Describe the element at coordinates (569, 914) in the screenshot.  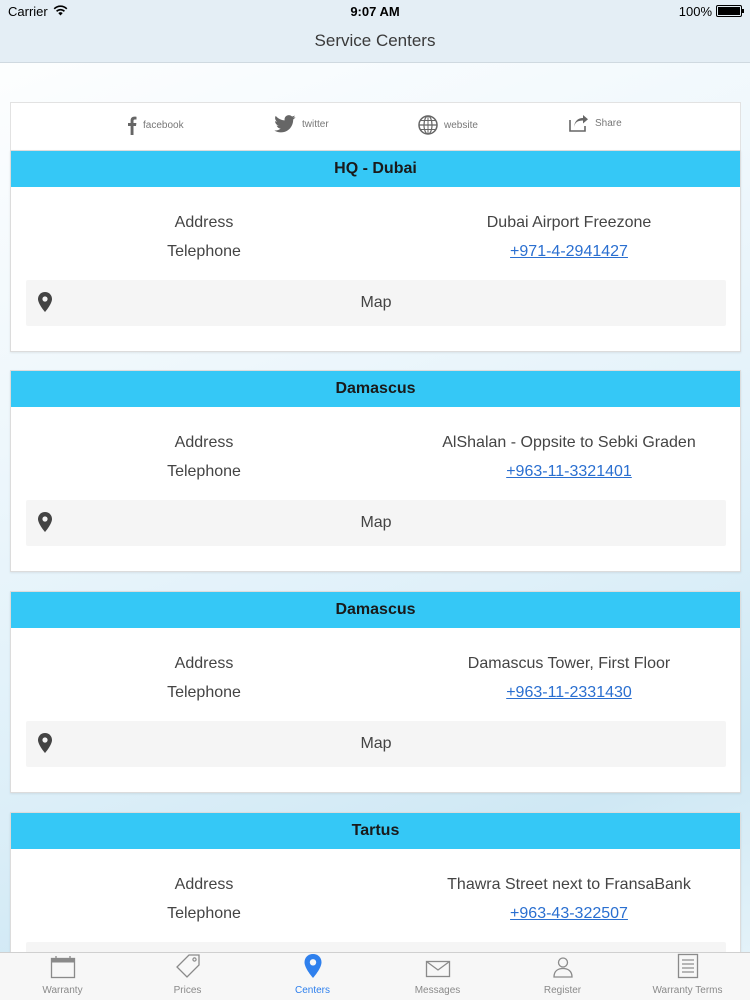
I see `phone-link: +963-43-322507` at that location.